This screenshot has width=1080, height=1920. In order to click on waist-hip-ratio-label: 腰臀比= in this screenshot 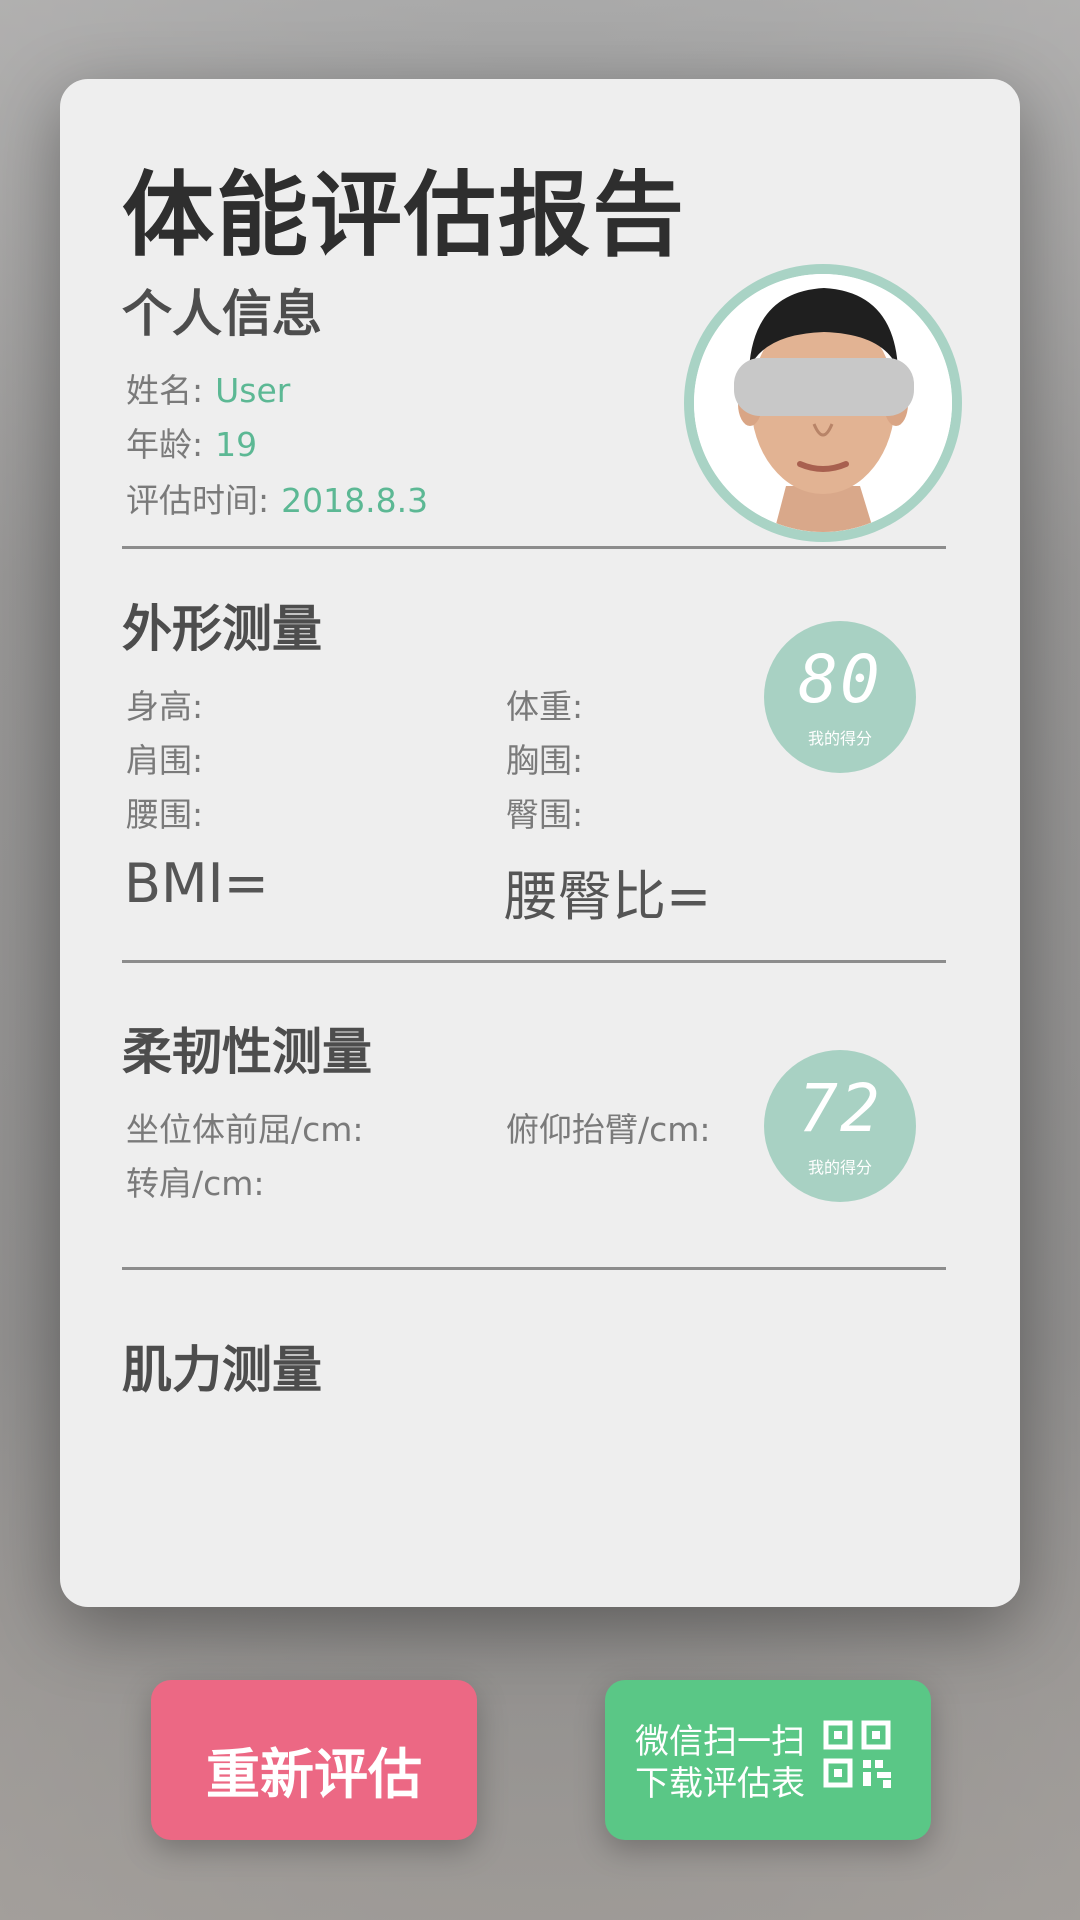, I will do `click(608, 896)`.